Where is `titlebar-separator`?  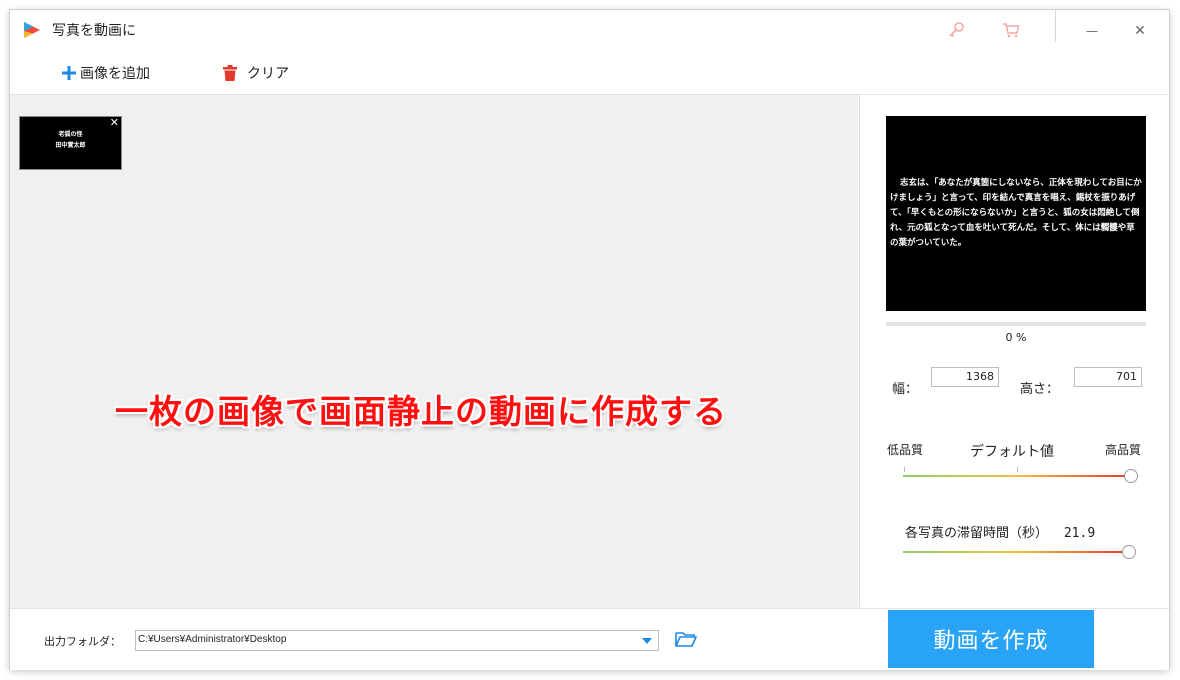
titlebar-separator is located at coordinates (1055, 26).